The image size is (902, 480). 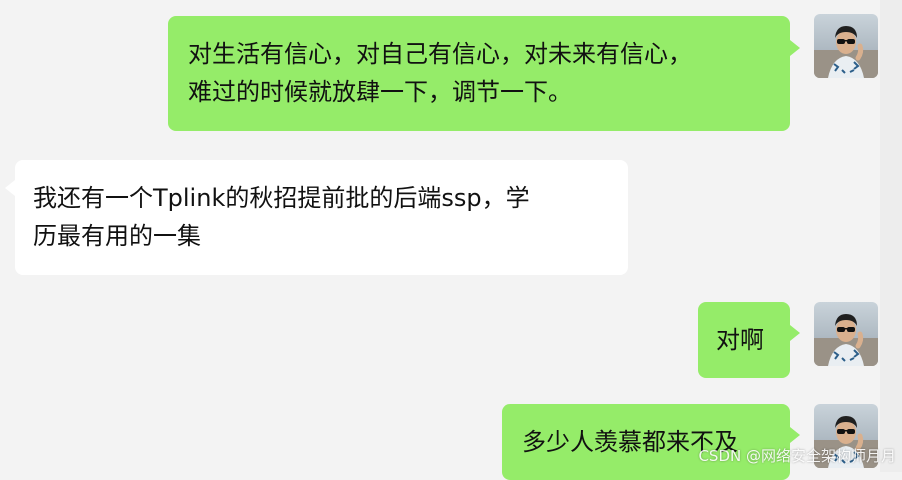 What do you see at coordinates (440, 54) in the screenshot?
I see `message-text-line: 对生活有信心，对自己有信心，对未来有信心，` at bounding box center [440, 54].